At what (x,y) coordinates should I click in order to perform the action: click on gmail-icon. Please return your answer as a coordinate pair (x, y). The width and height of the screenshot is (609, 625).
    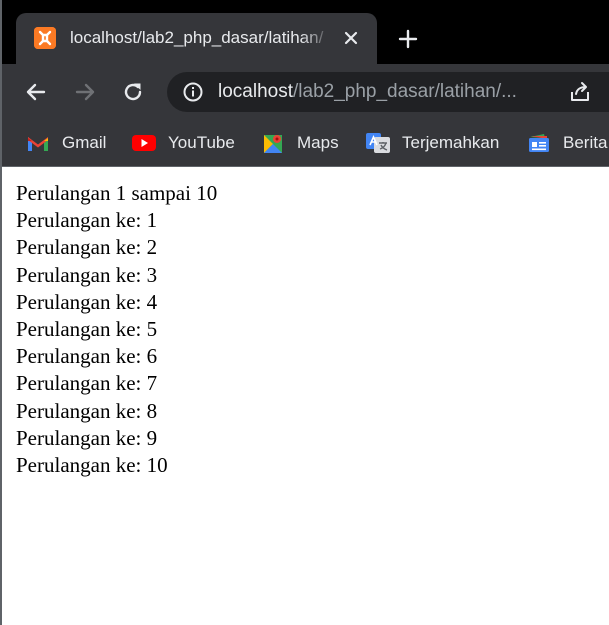
    Looking at the image, I should click on (38, 143).